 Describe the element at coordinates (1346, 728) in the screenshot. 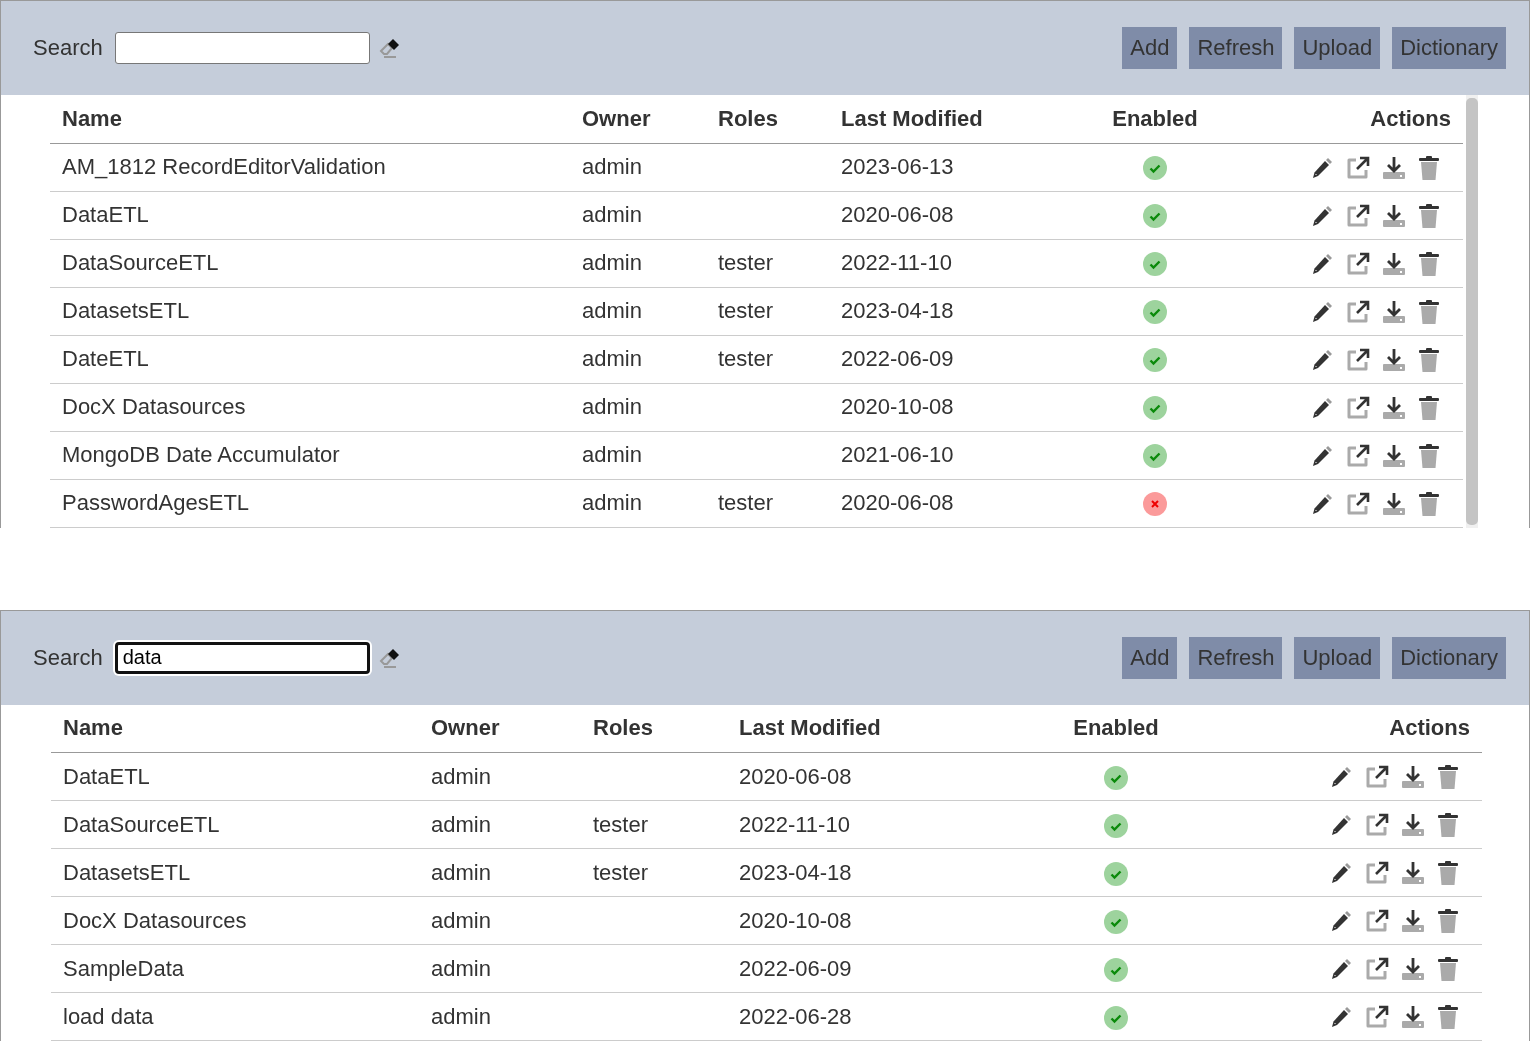

I see `column-header: Actions` at that location.